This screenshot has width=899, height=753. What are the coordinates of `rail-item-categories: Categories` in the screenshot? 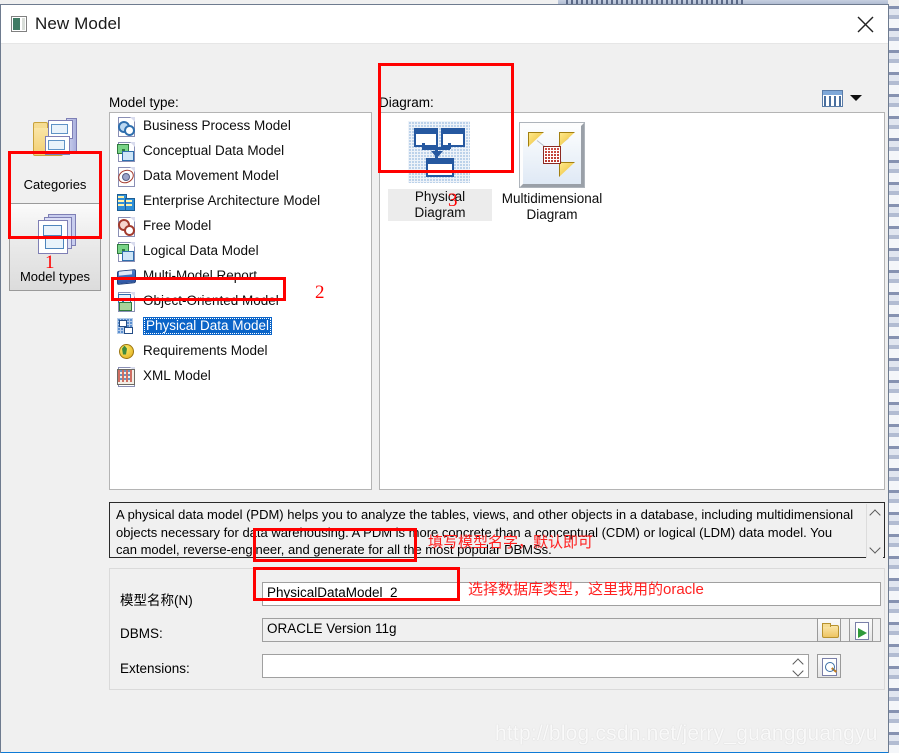 It's located at (55, 154).